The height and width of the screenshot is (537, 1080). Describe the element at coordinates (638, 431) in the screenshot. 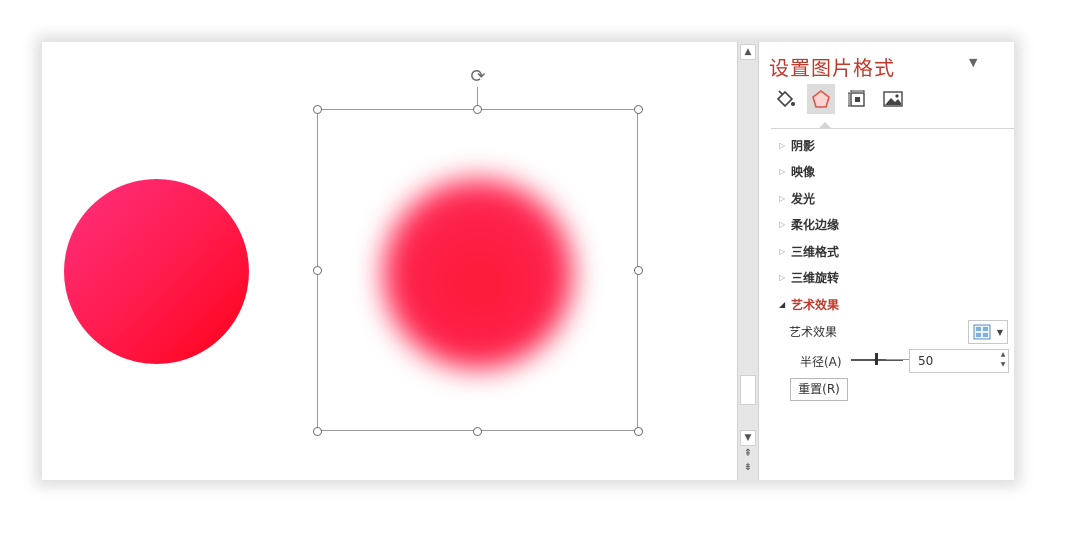

I see `resize-handle-bottom-right` at that location.